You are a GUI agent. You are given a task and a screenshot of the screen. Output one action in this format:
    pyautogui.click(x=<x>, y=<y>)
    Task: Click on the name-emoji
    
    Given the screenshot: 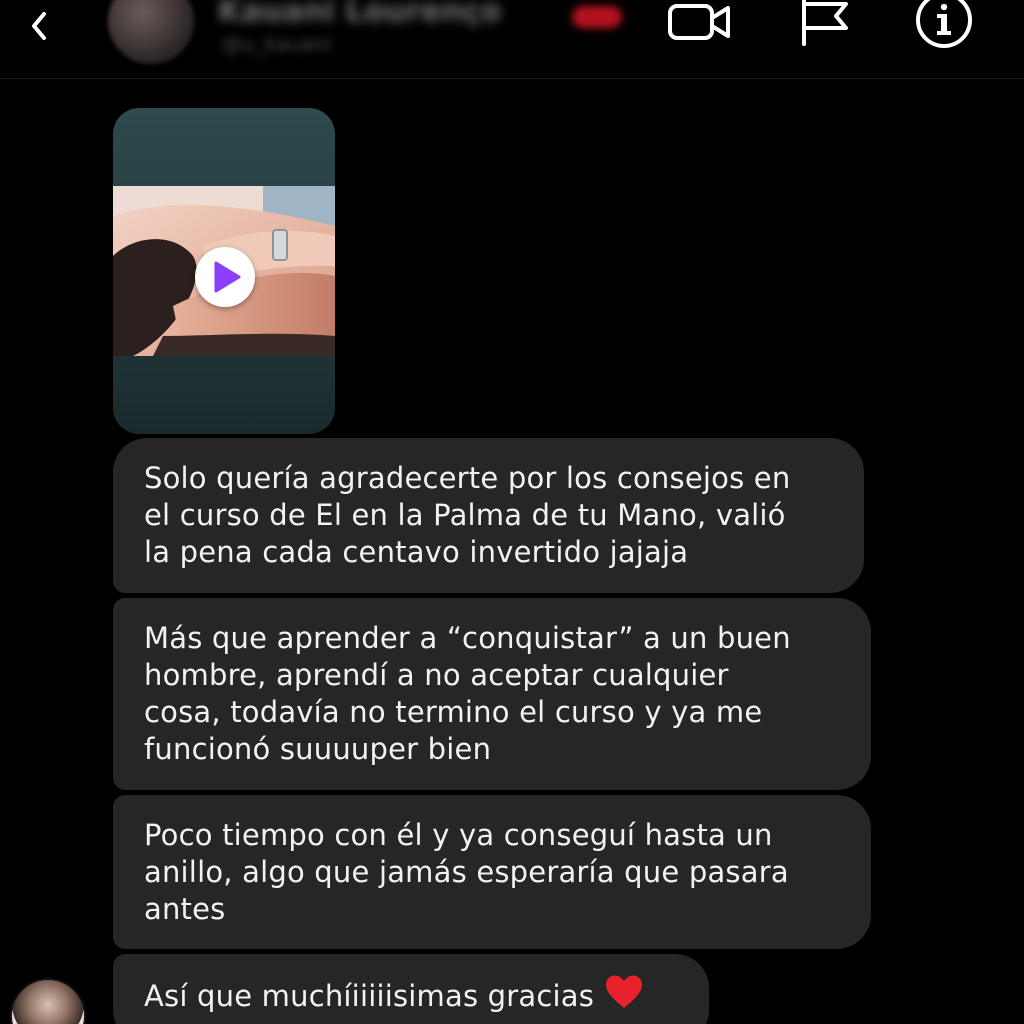 What is the action you would take?
    pyautogui.click(x=597, y=17)
    